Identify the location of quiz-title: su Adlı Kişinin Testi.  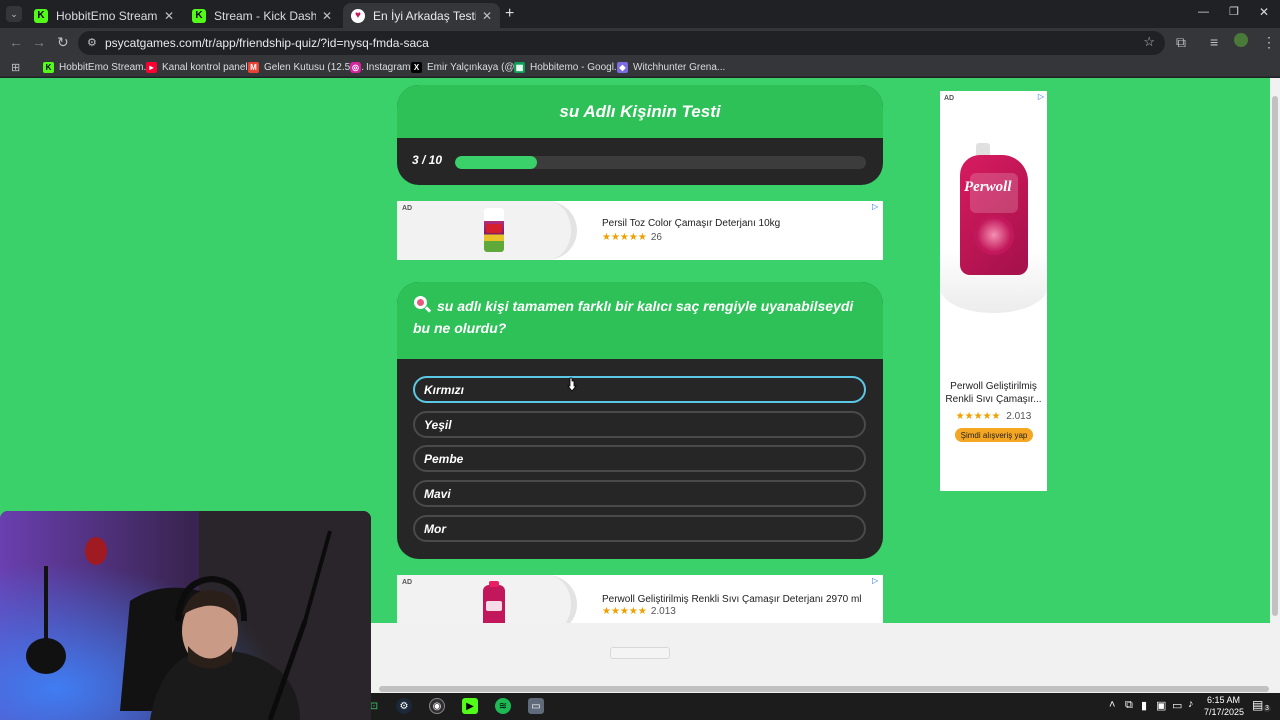
(640, 111).